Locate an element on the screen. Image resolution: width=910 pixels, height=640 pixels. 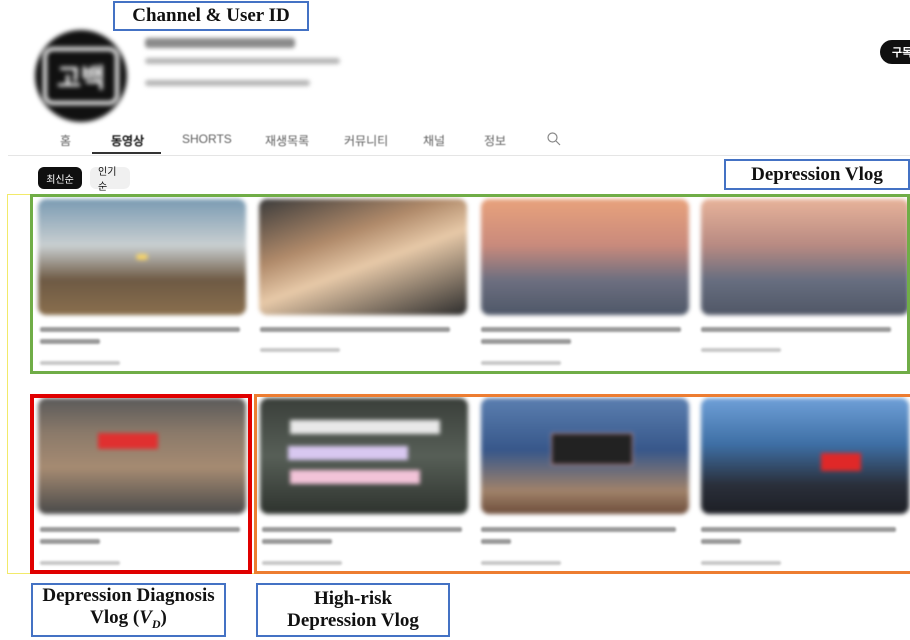
search-icon is located at coordinates (554, 139).